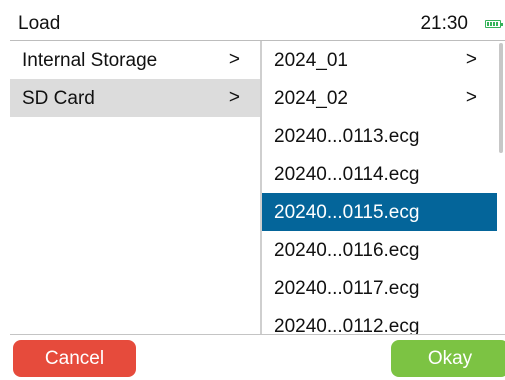  I want to click on file-item-selected: 20240...0115.ecg, so click(379, 212).